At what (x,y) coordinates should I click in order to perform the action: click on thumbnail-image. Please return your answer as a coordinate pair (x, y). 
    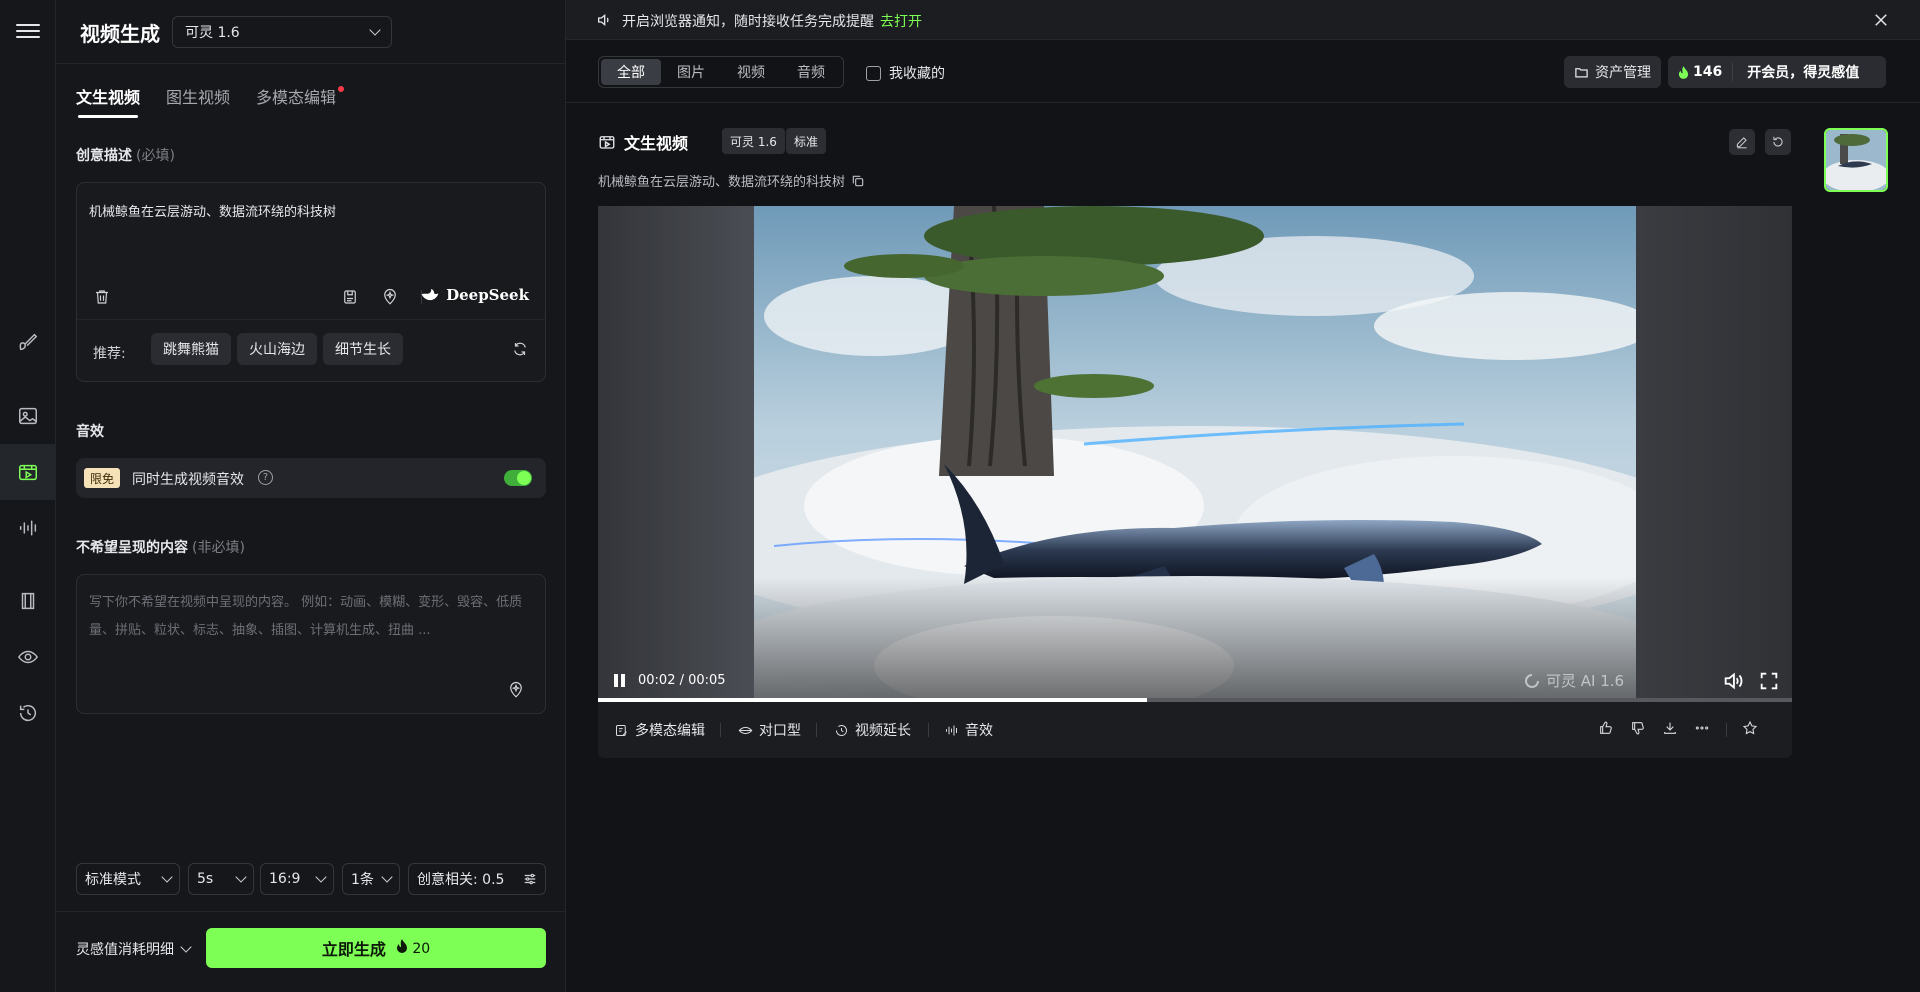
    Looking at the image, I should click on (1856, 160).